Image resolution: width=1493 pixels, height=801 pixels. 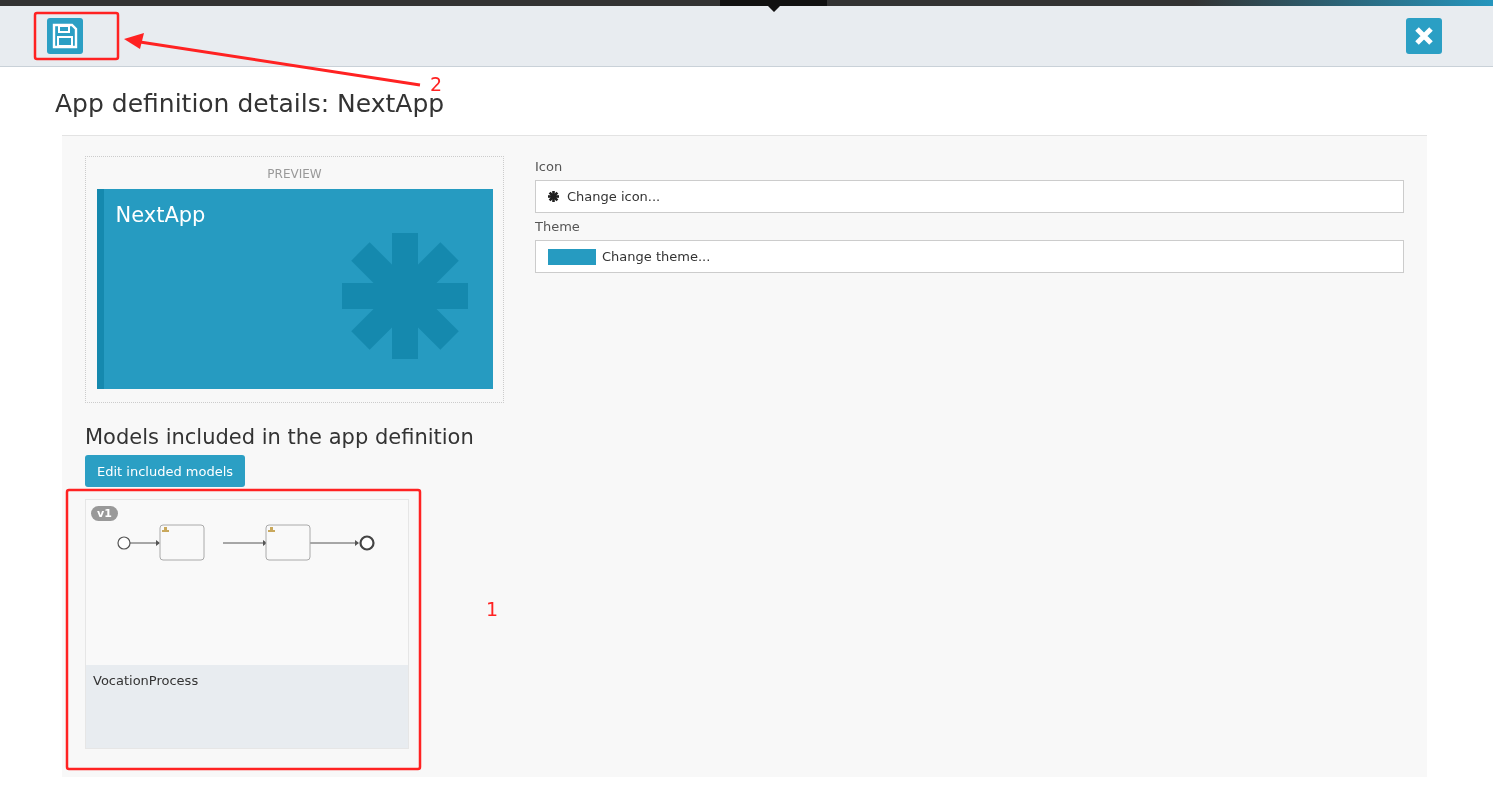 What do you see at coordinates (558, 226) in the screenshot?
I see `field-label: Theme` at bounding box center [558, 226].